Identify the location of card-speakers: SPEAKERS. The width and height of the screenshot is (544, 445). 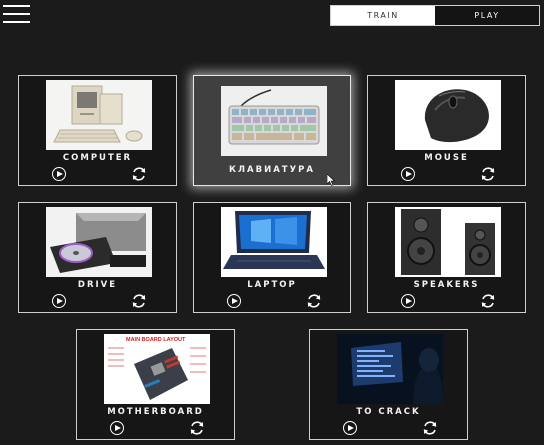
(446, 257).